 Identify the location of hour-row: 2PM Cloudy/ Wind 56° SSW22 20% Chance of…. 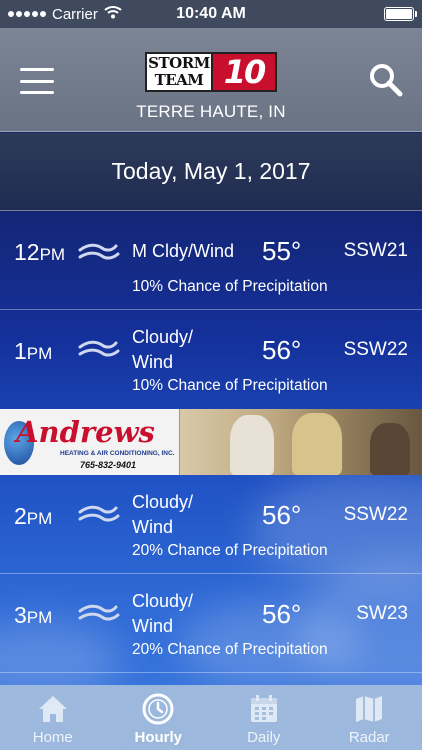
(211, 525).